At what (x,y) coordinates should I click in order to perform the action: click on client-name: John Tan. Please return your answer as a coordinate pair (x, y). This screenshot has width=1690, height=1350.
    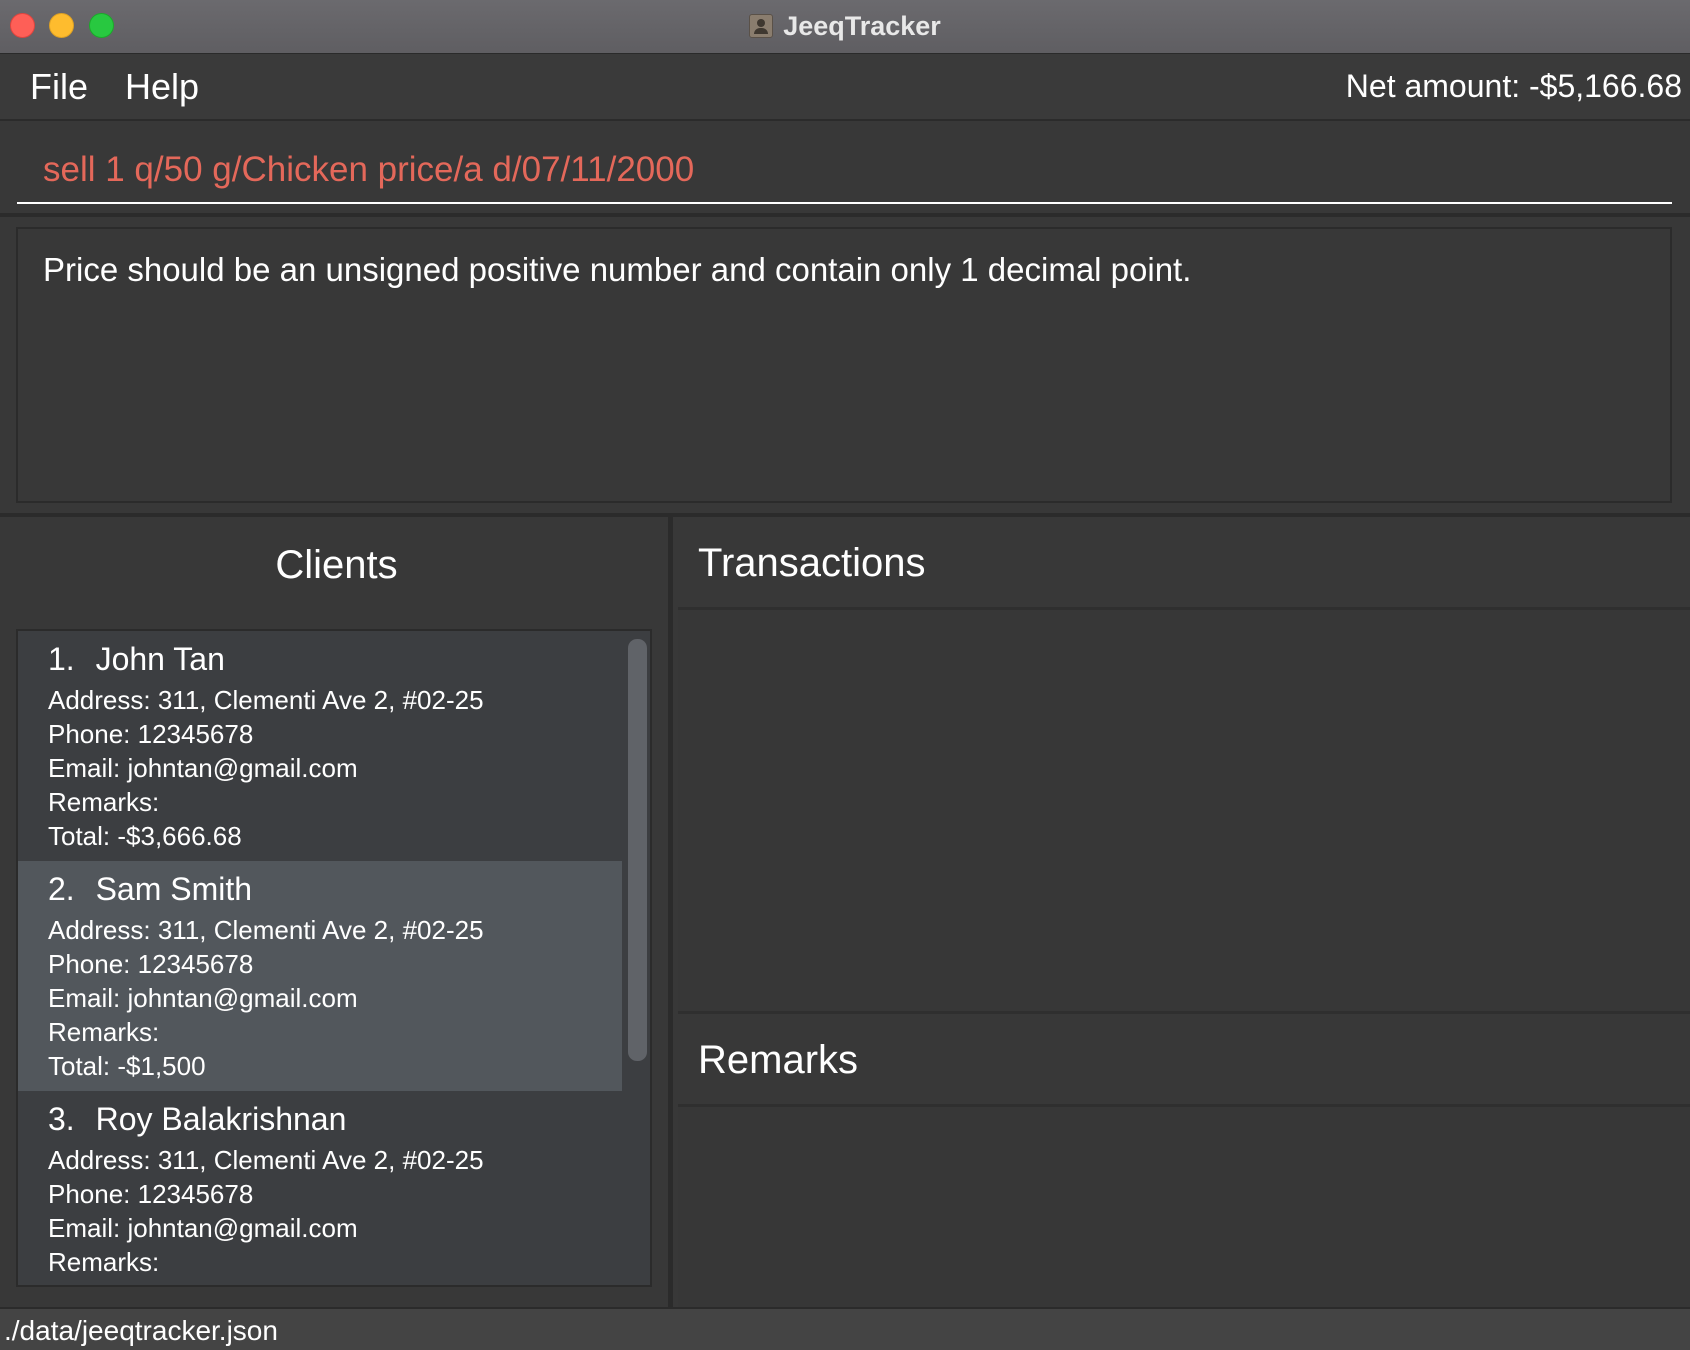
    Looking at the image, I should click on (160, 659).